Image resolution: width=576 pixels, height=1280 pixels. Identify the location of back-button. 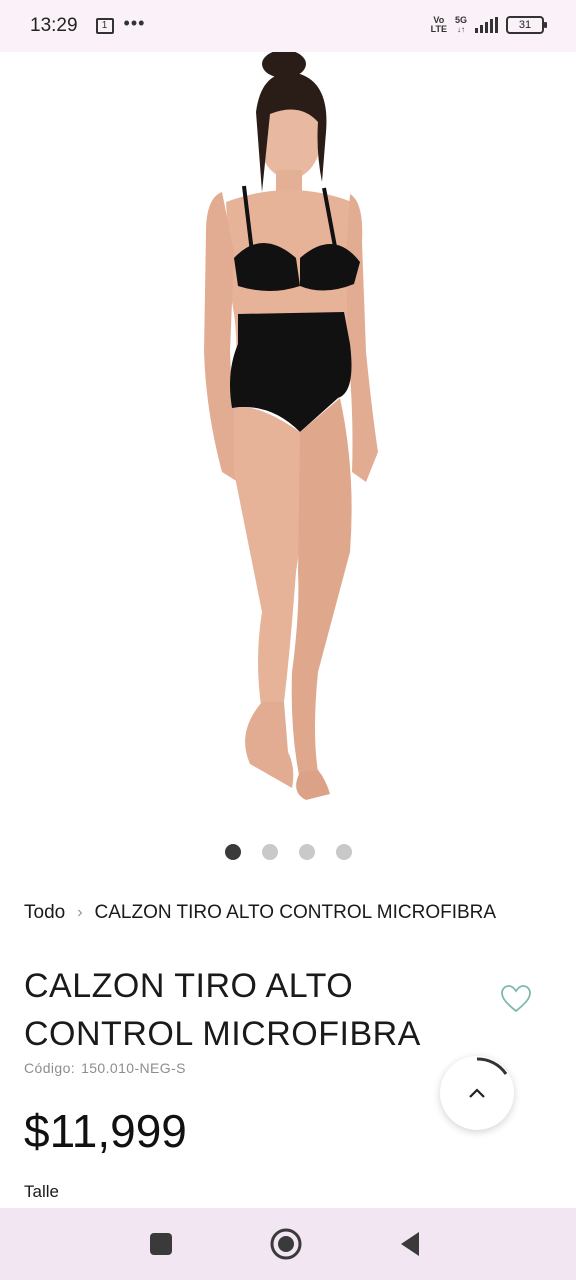
(410, 1244).